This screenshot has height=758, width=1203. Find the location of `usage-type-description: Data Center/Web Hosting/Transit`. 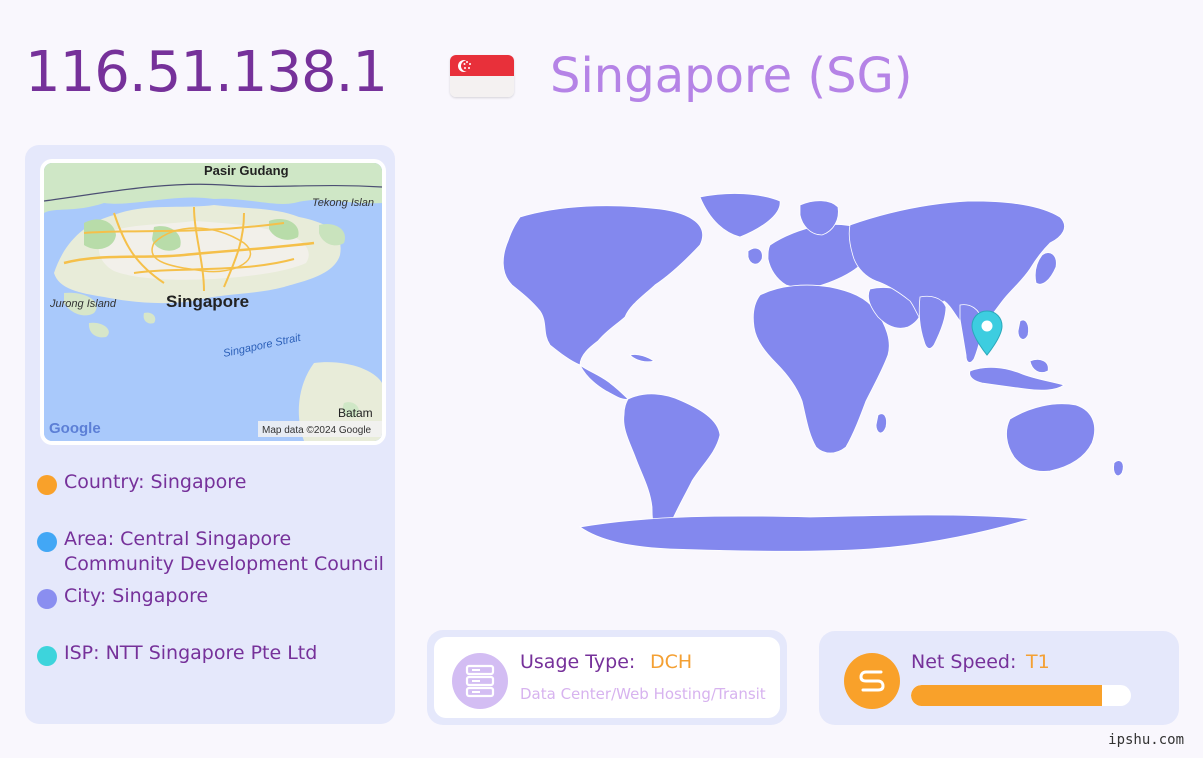

usage-type-description: Data Center/Web Hosting/Transit is located at coordinates (643, 694).